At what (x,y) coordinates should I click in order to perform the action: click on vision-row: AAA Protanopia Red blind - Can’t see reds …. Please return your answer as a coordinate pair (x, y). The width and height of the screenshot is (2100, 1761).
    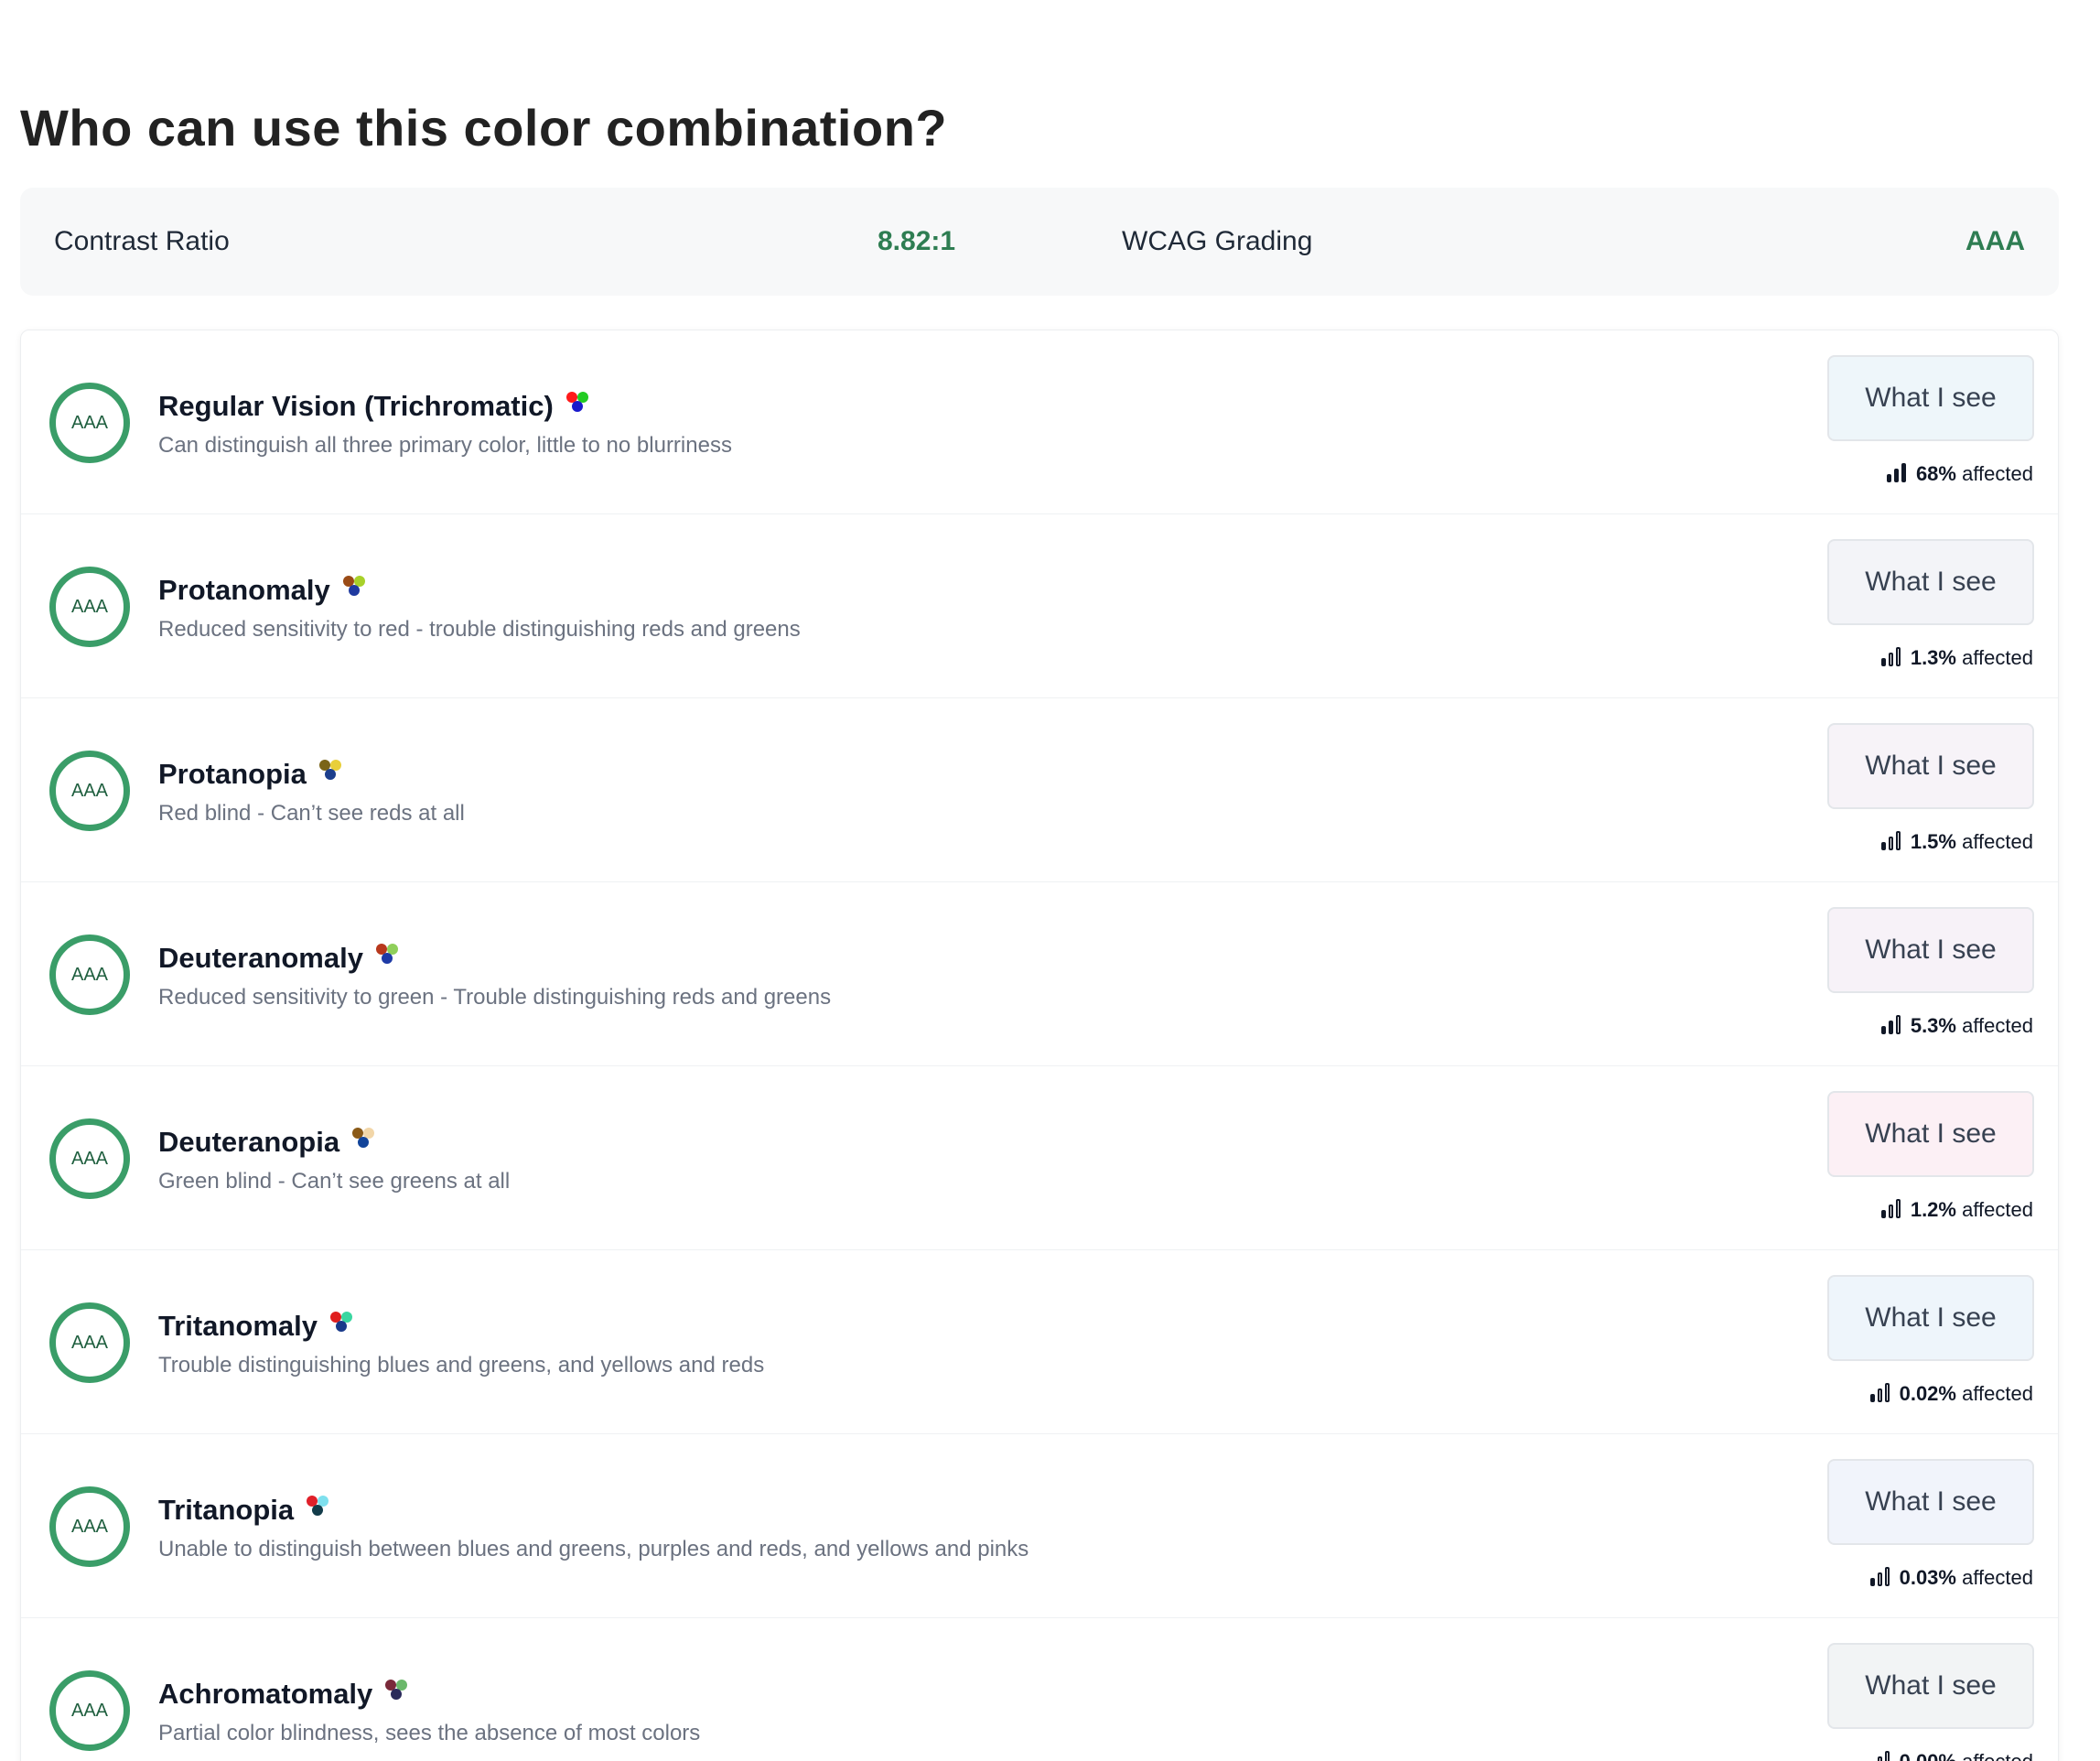
    Looking at the image, I should click on (1039, 790).